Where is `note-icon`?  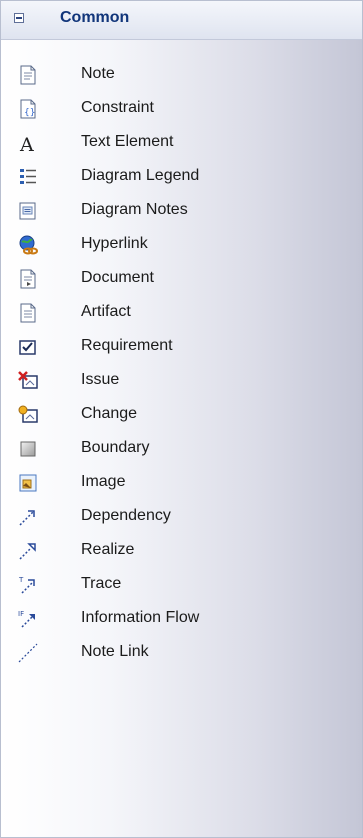 note-icon is located at coordinates (28, 75).